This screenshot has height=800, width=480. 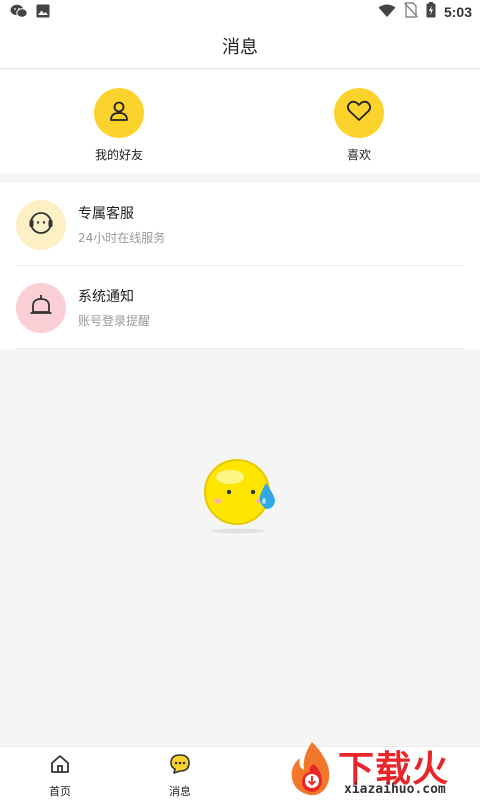 I want to click on user-icon, so click(x=119, y=113).